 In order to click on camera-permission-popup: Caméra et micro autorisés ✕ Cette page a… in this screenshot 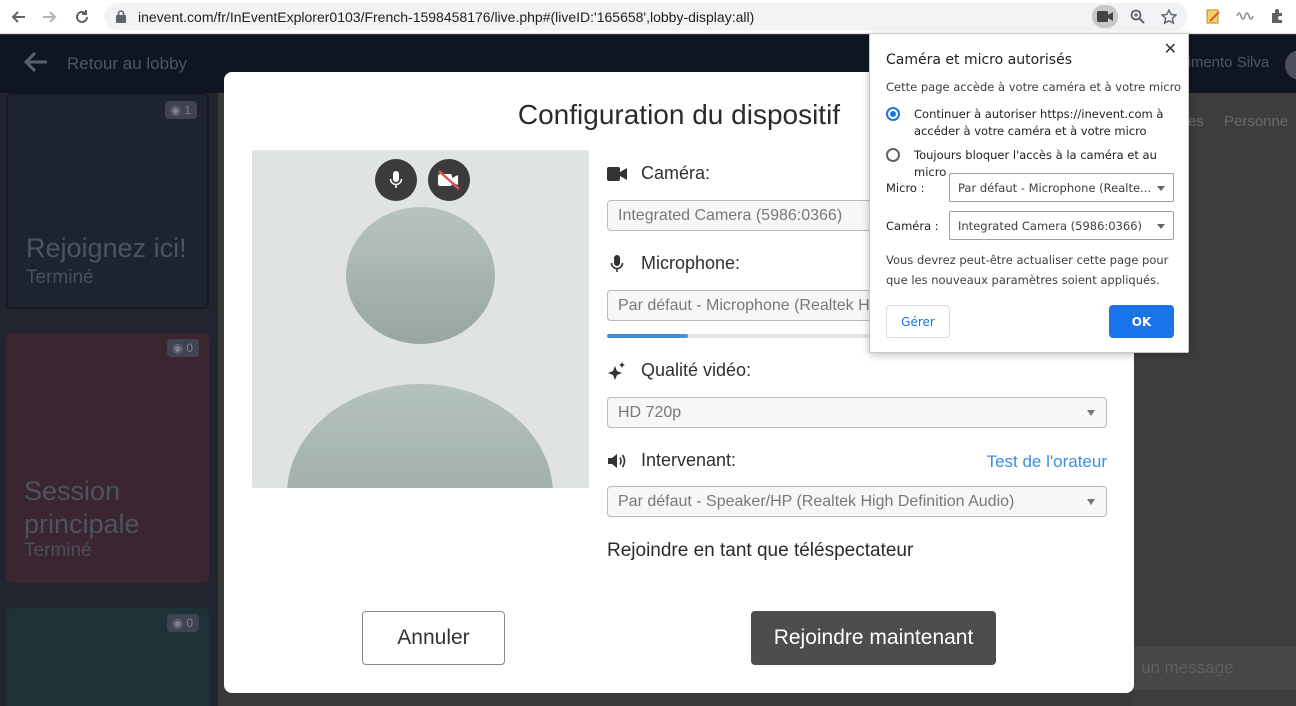, I will do `click(1029, 193)`.